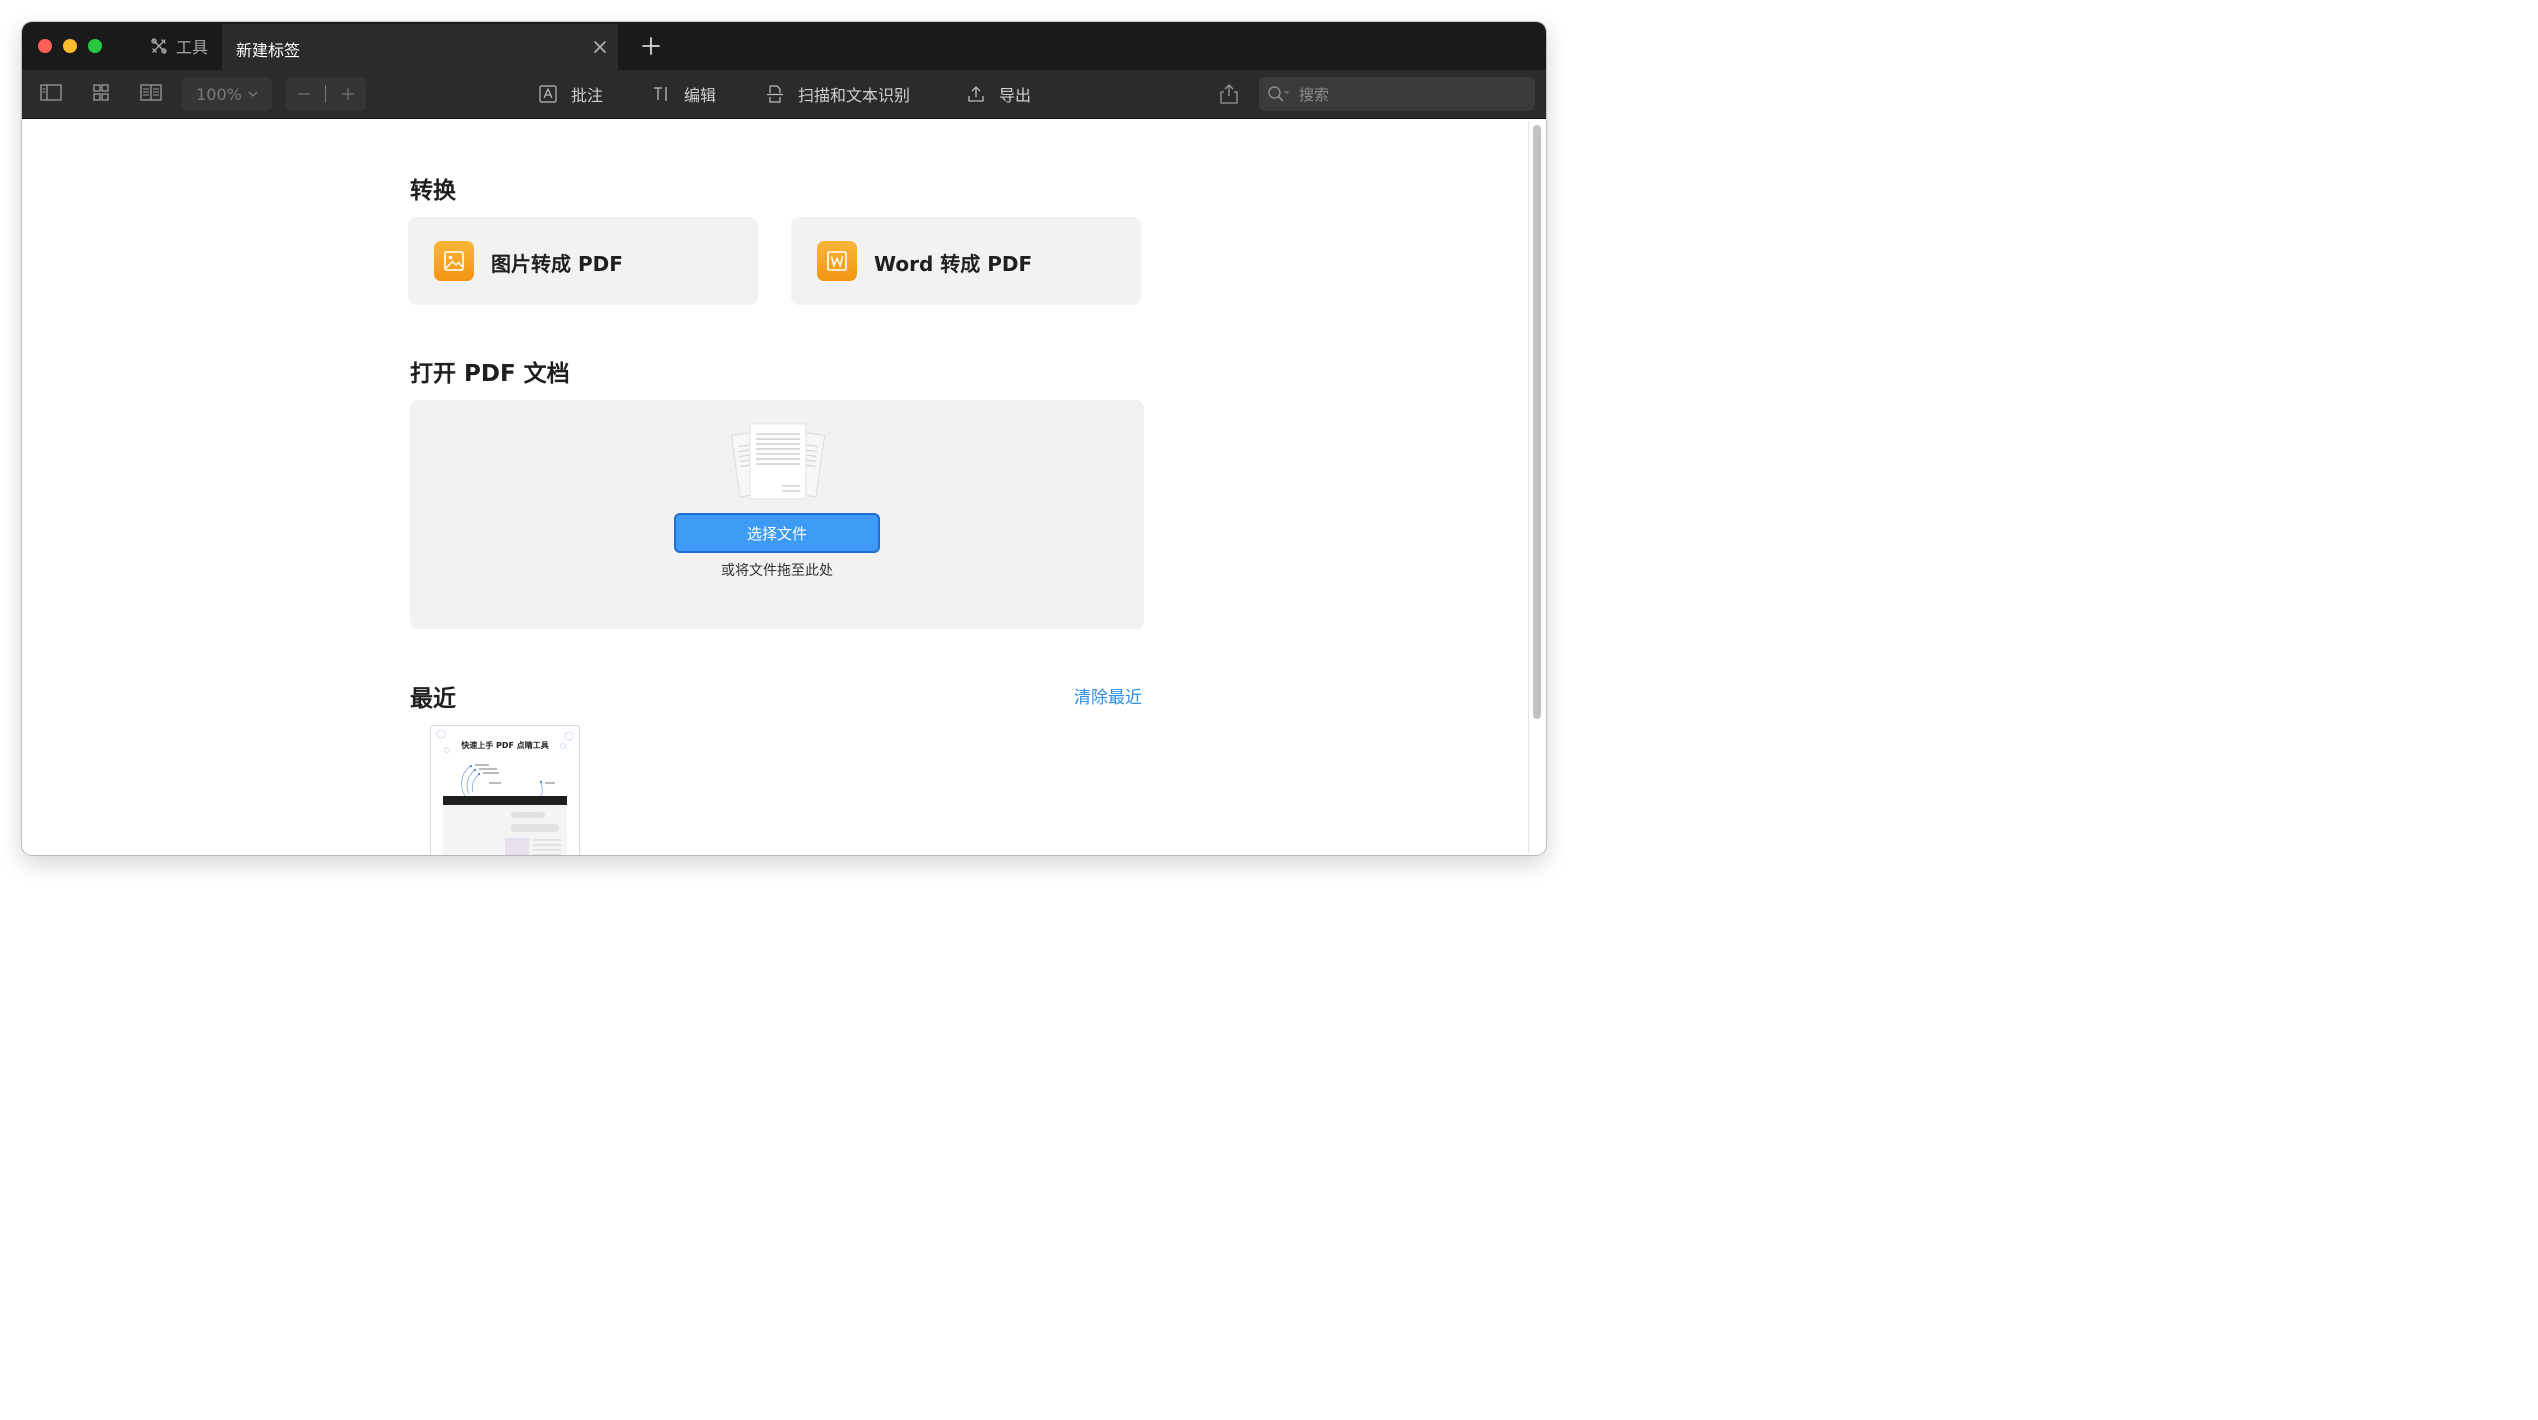 The height and width of the screenshot is (1420, 2538). Describe the element at coordinates (1015, 95) in the screenshot. I see `export-label: 导出` at that location.